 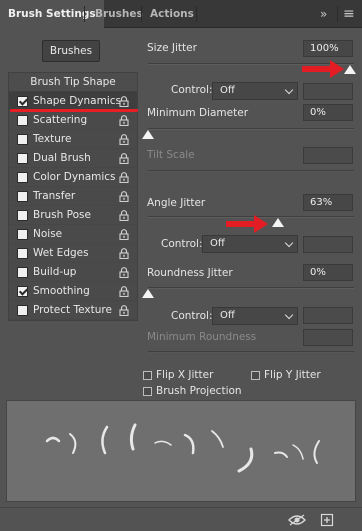 What do you see at coordinates (171, 155) in the screenshot?
I see `tilt-scale-label: Tilt Scale` at bounding box center [171, 155].